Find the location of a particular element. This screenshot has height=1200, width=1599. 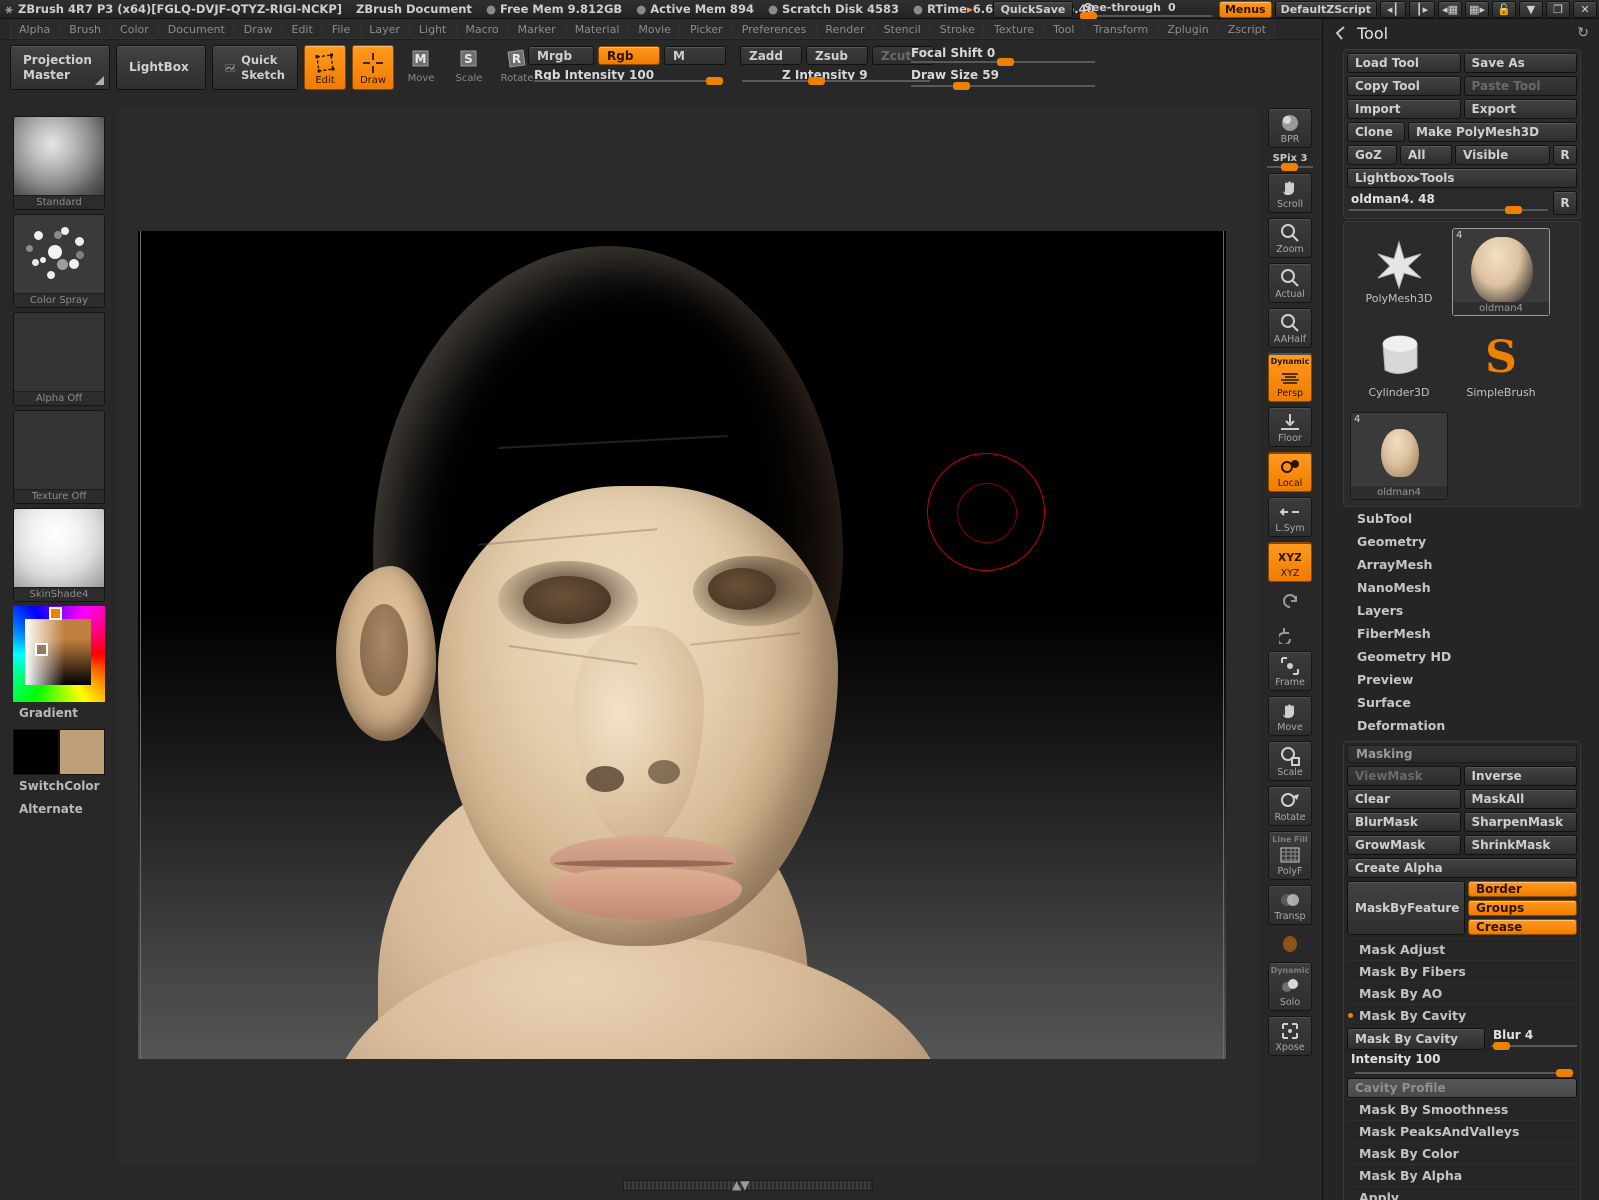

visible-r-button: R is located at coordinates (1565, 155).